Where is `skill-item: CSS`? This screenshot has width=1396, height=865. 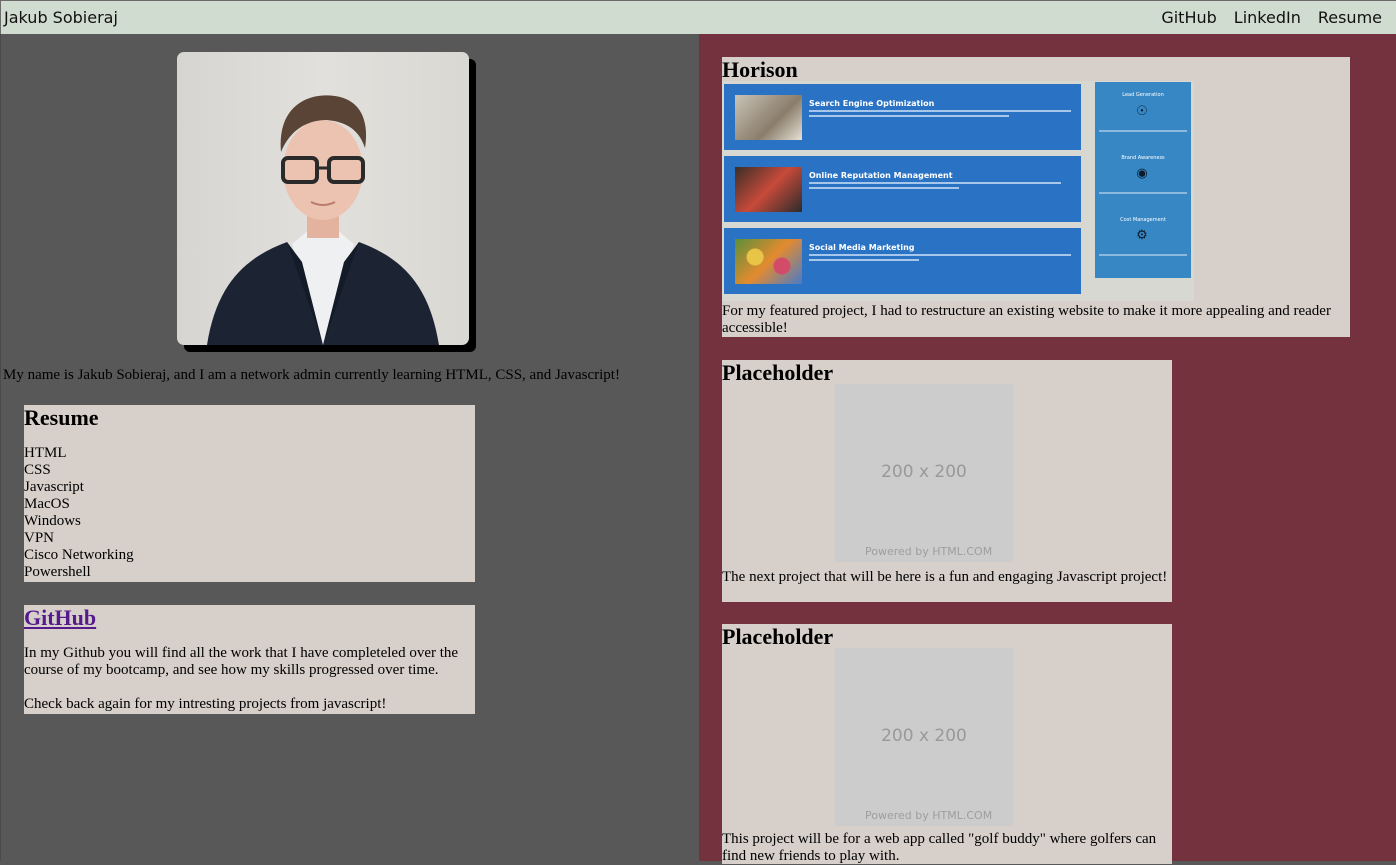 skill-item: CSS is located at coordinates (37, 470).